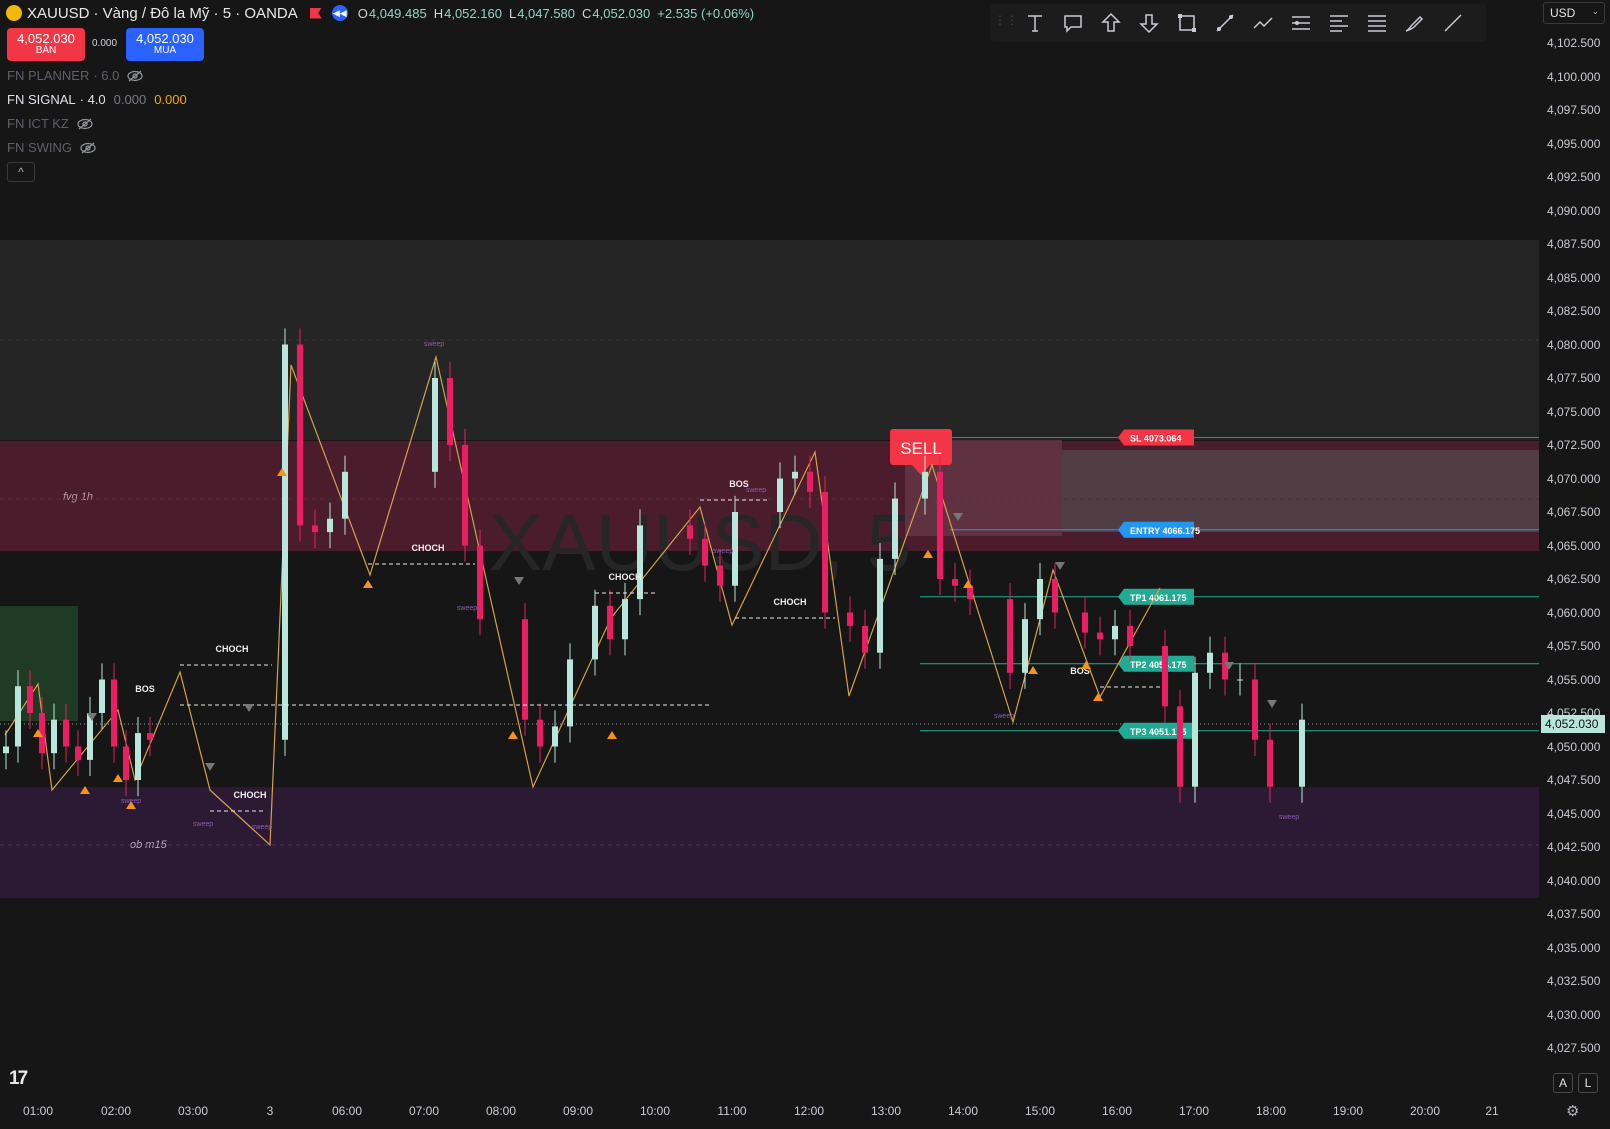  What do you see at coordinates (78, 497) in the screenshot?
I see `fvg-zone-label: fvg 1h` at bounding box center [78, 497].